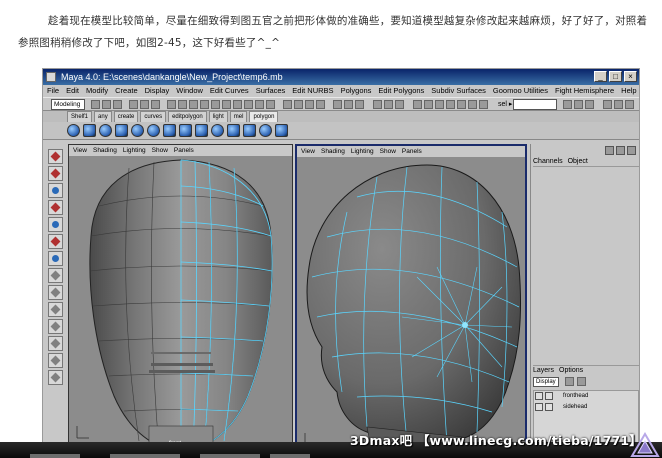 The height and width of the screenshot is (458, 662). I want to click on layer-display-dropdown: Display, so click(546, 382).